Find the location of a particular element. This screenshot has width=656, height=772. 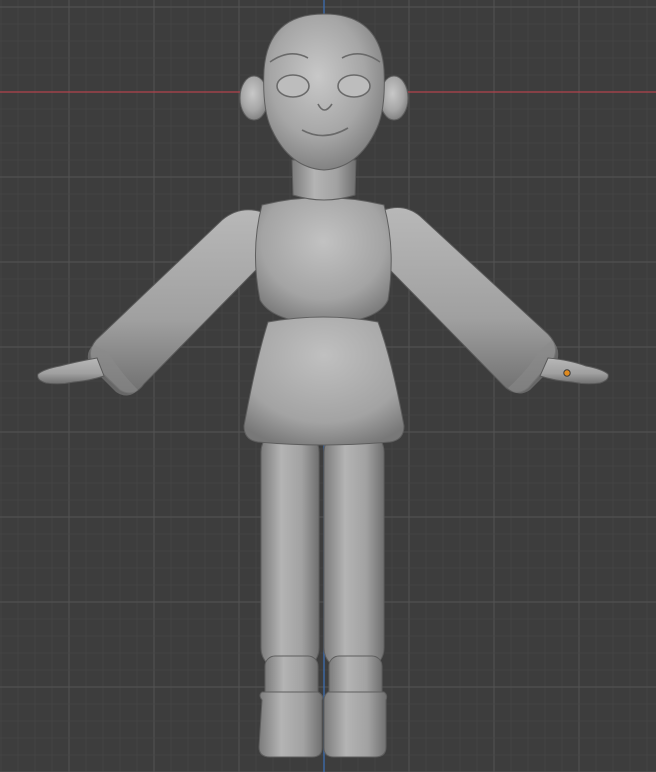

left-eye is located at coordinates (293, 86).